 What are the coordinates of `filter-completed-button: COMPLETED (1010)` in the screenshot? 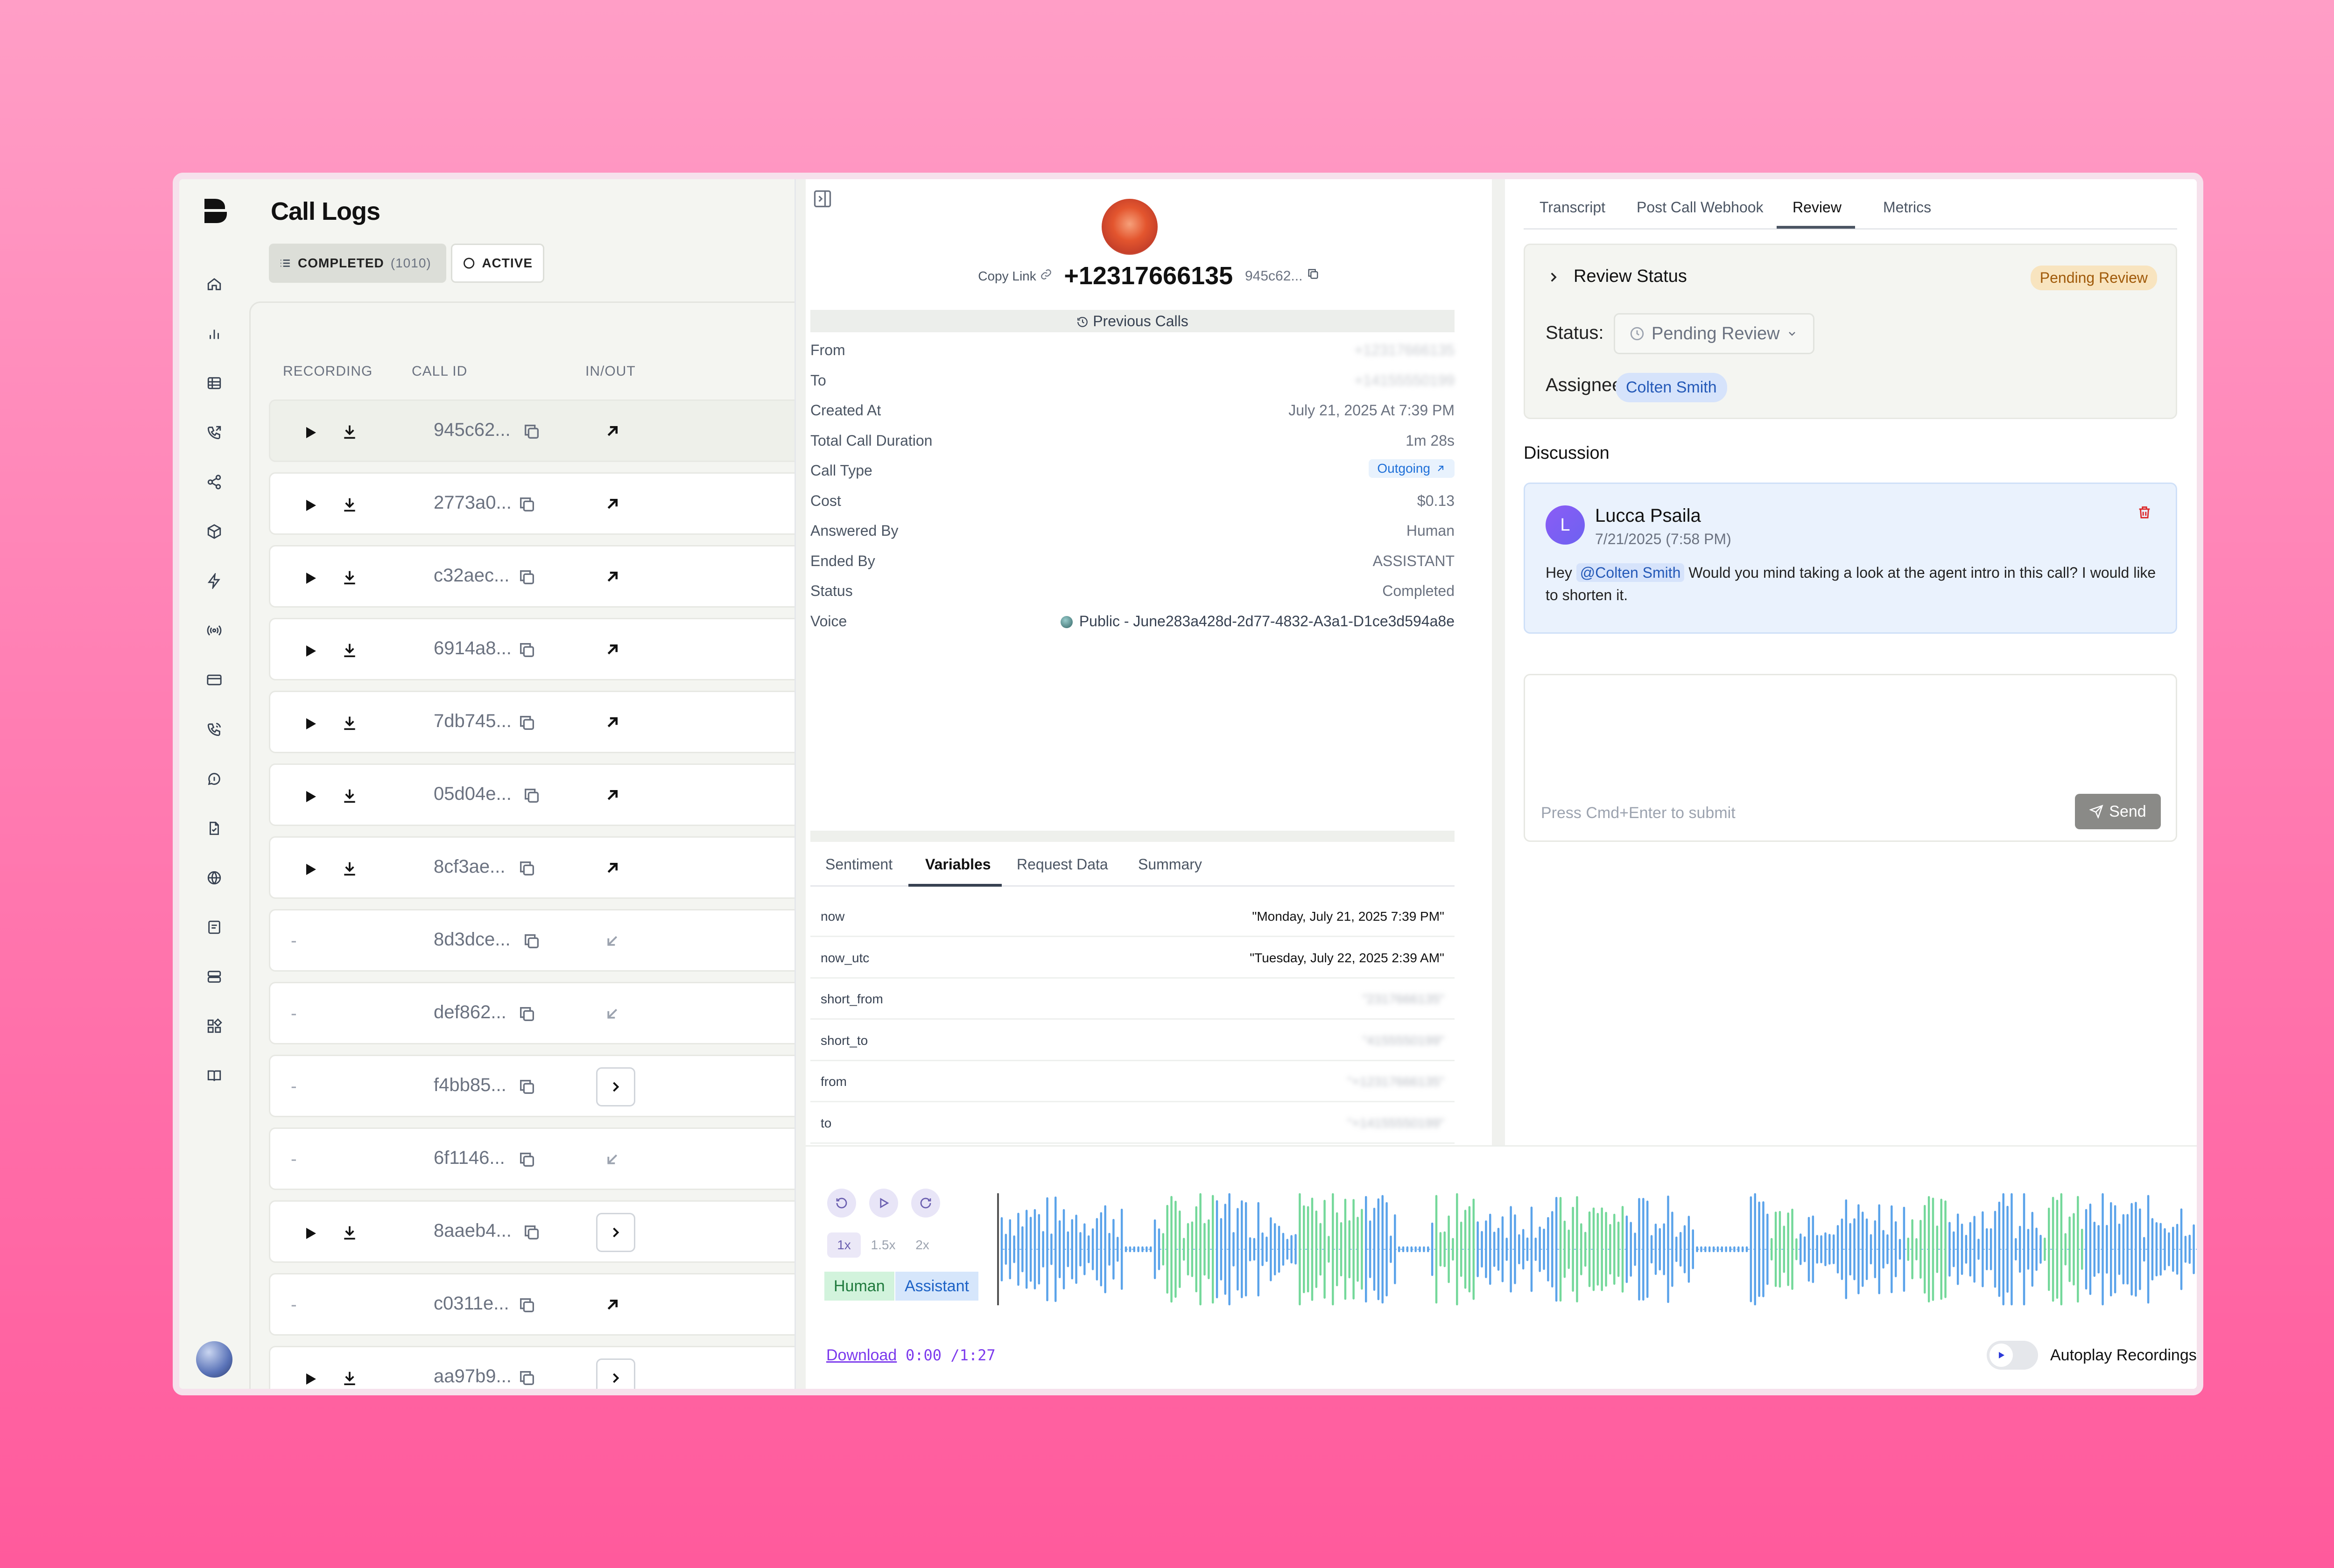 It's located at (357, 263).